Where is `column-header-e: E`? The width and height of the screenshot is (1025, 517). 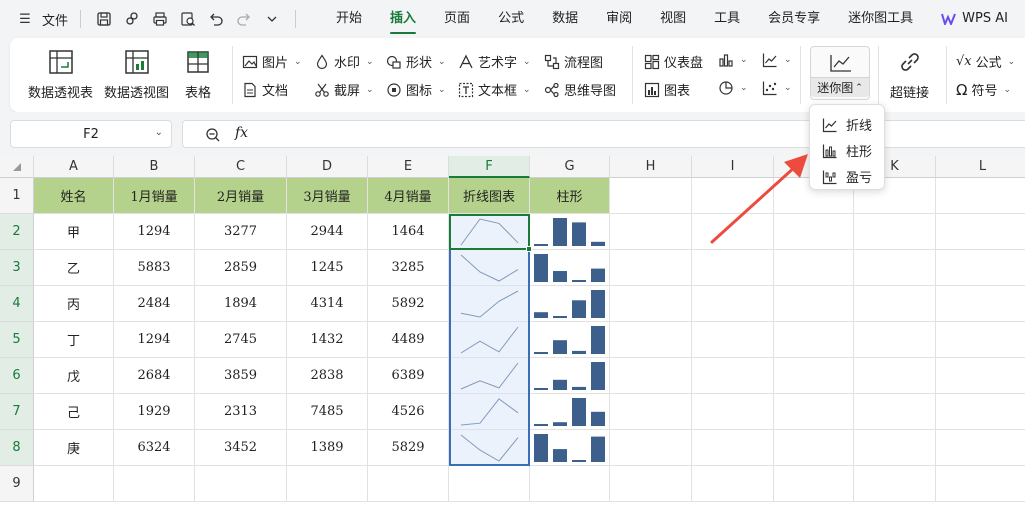
column-header-e: E is located at coordinates (408, 167).